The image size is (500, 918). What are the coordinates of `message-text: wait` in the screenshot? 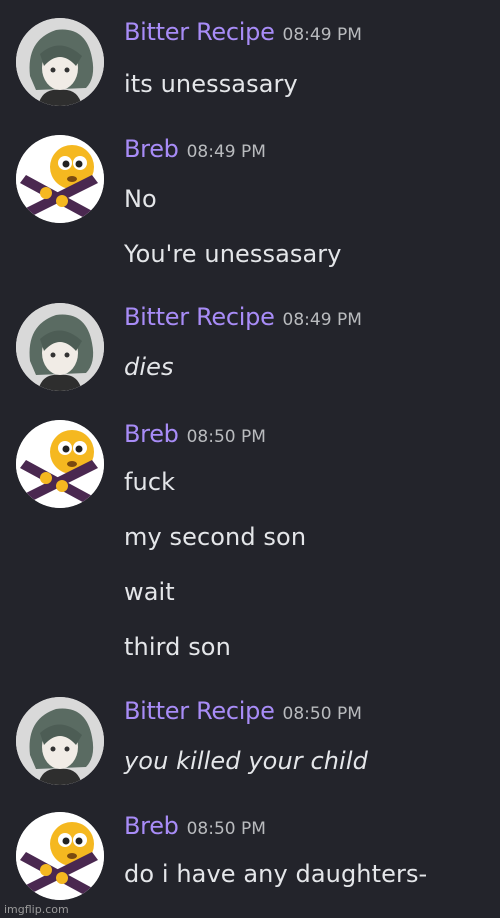 It's located at (149, 592).